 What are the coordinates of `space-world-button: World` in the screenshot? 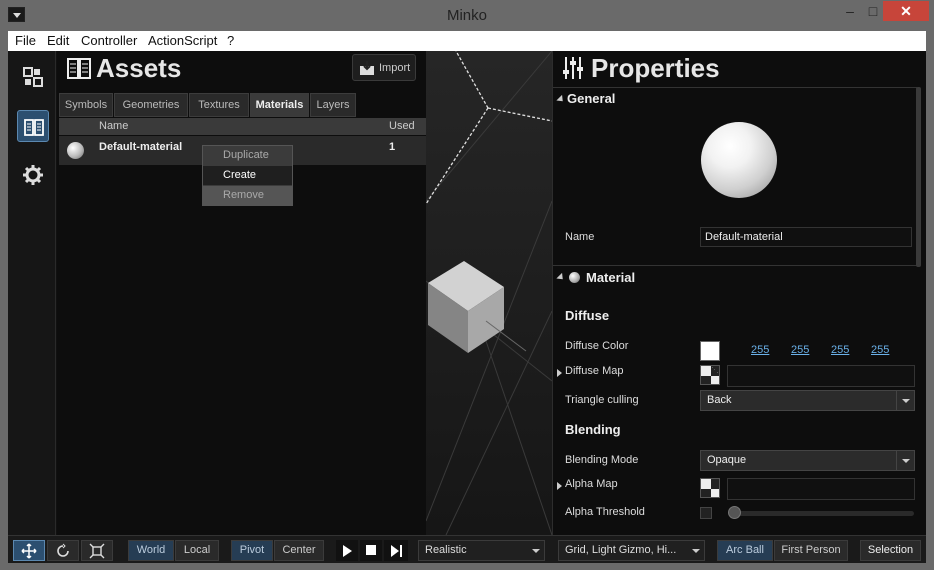 It's located at (151, 550).